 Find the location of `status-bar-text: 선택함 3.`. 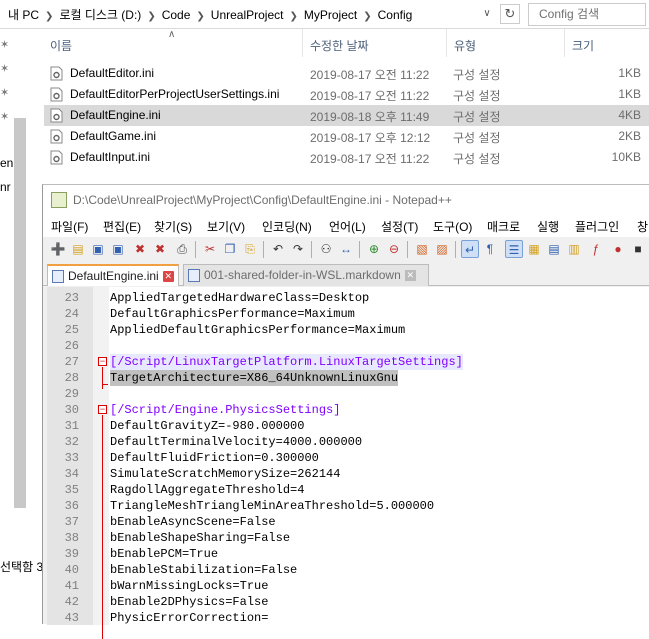

status-bar-text: 선택함 3. is located at coordinates (23, 567).